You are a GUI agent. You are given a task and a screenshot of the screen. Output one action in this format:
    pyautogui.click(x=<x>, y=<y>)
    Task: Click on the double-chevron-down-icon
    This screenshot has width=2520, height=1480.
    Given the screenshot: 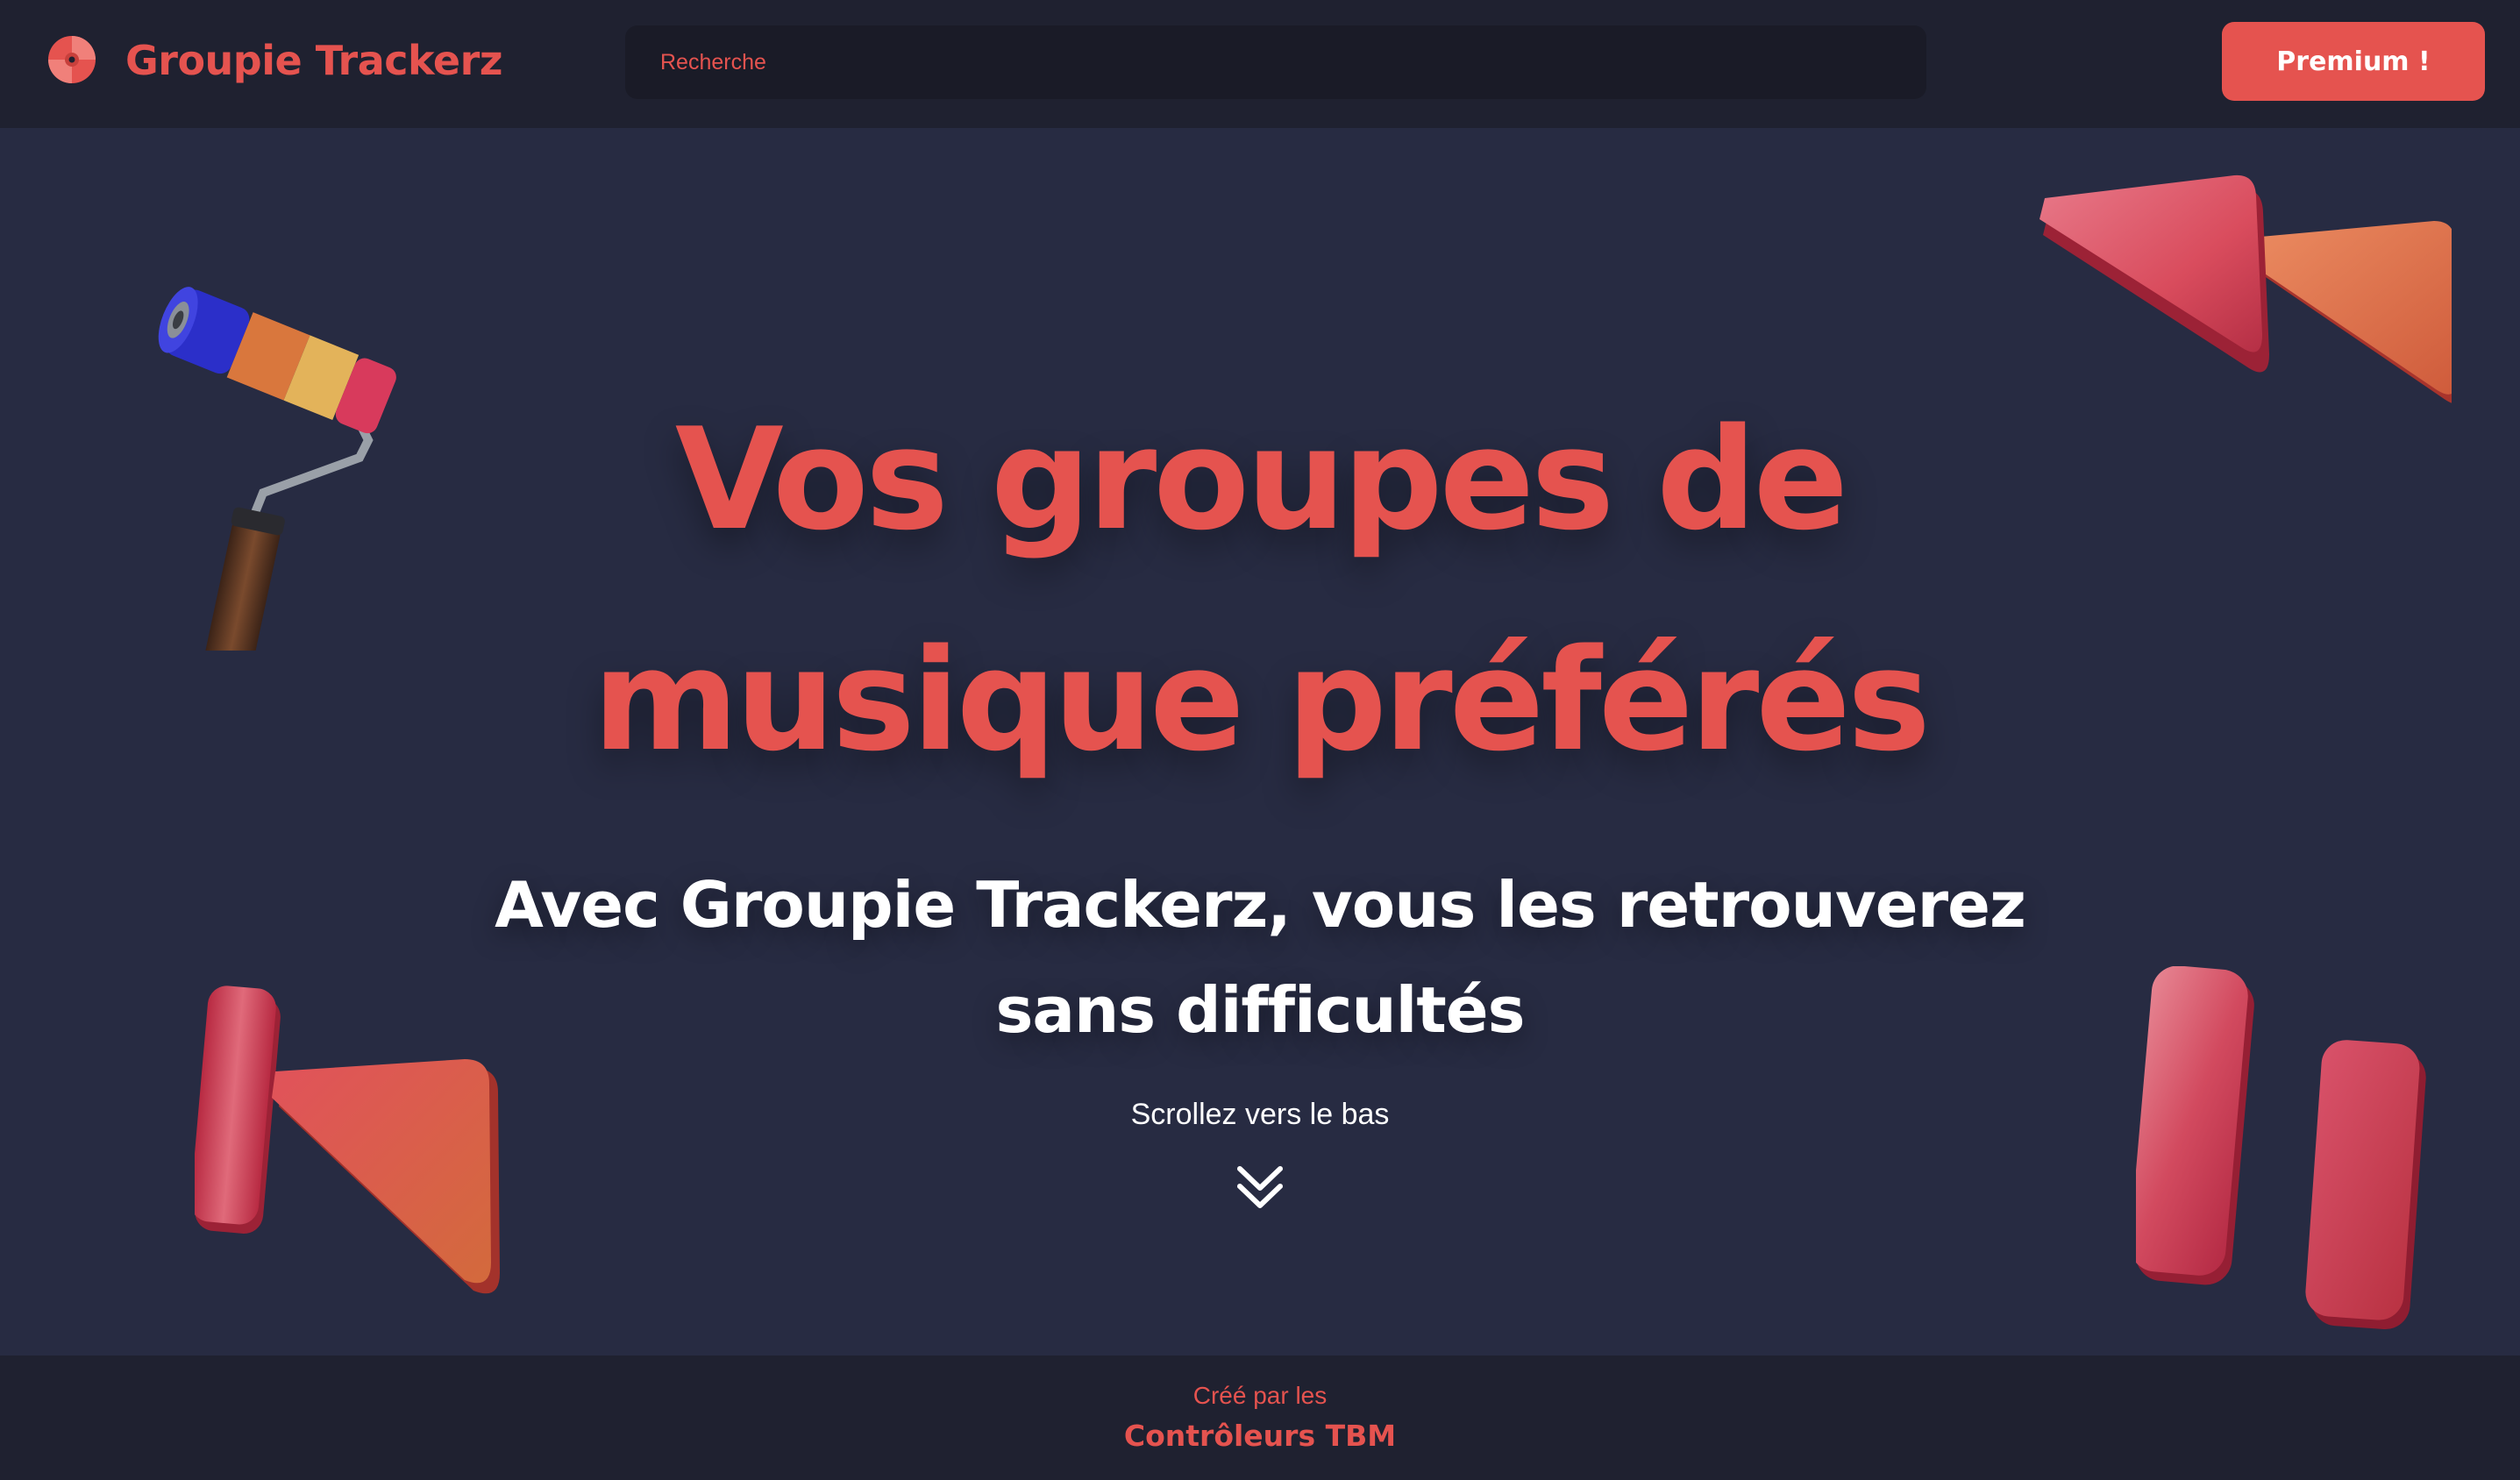 What is the action you would take?
    pyautogui.click(x=1260, y=1187)
    